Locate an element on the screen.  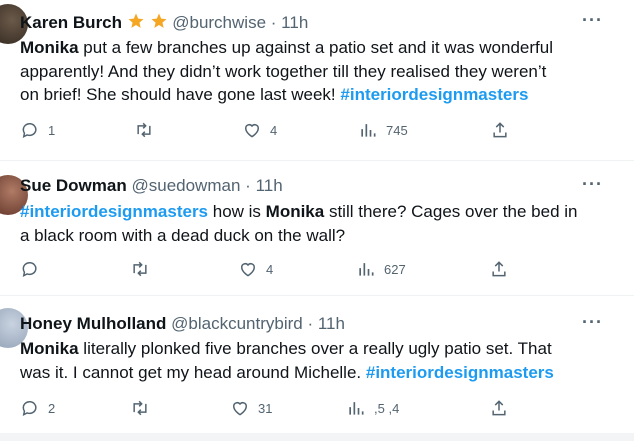
author-handle: @blackcuntrybird is located at coordinates (237, 323).